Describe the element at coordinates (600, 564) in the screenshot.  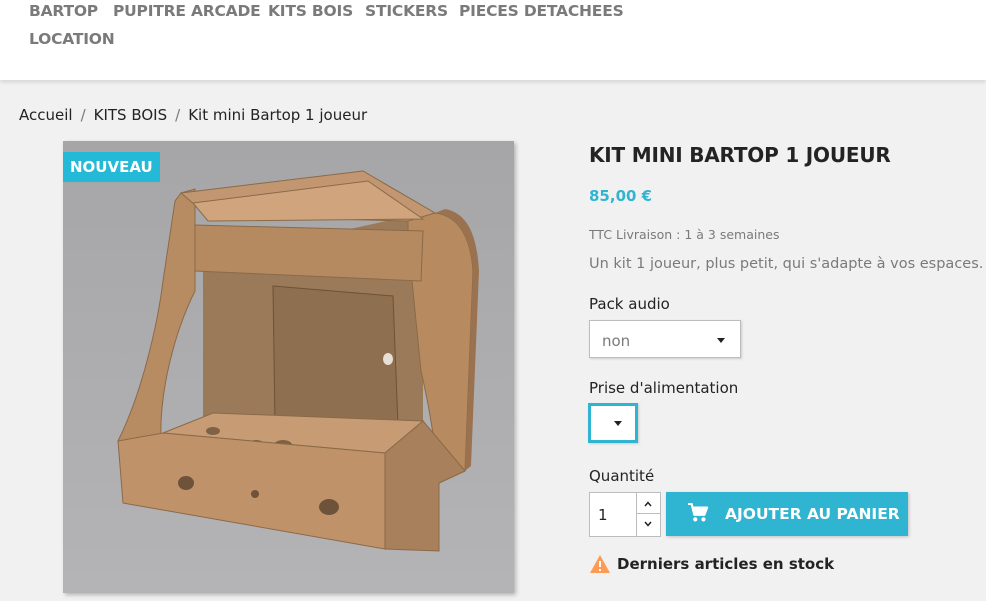
I see `warning-icon` at that location.